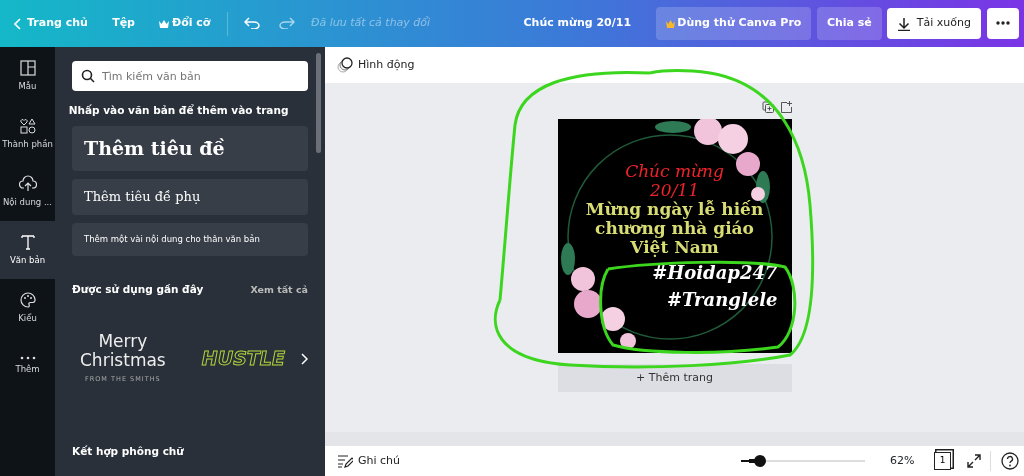 The width and height of the screenshot is (1024, 476). Describe the element at coordinates (715, 273) in the screenshot. I see `design-text: #Hoidap247` at that location.